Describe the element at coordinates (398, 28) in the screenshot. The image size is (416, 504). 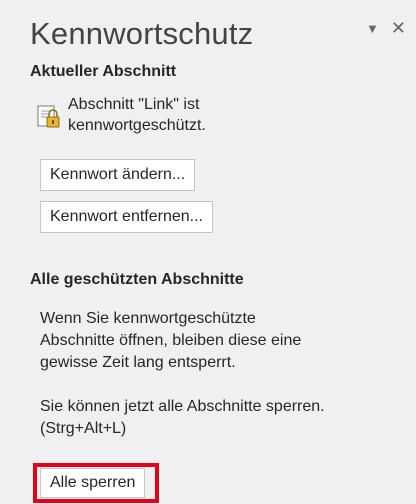
I see `close-icon: ✕` at that location.